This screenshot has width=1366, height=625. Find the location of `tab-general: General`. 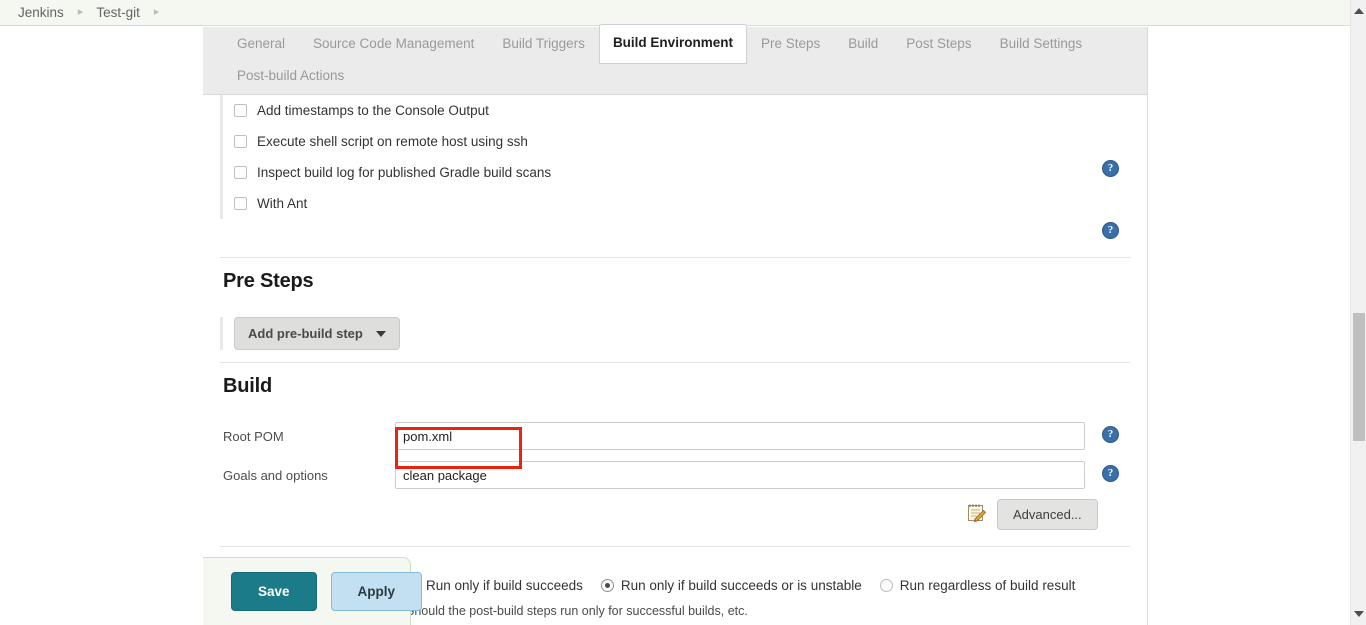

tab-general: General is located at coordinates (261, 43).